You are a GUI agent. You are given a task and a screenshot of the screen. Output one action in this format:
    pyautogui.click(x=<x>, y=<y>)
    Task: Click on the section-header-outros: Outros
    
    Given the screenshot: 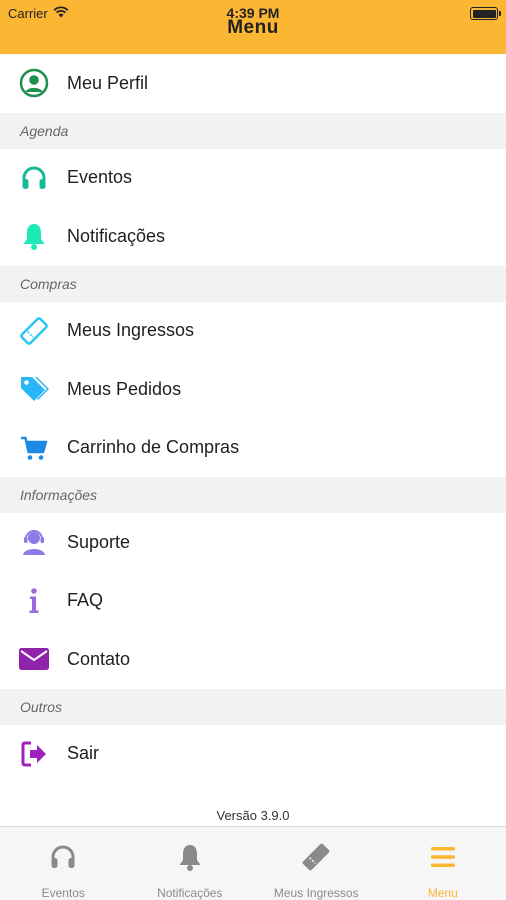 What is the action you would take?
    pyautogui.click(x=253, y=706)
    